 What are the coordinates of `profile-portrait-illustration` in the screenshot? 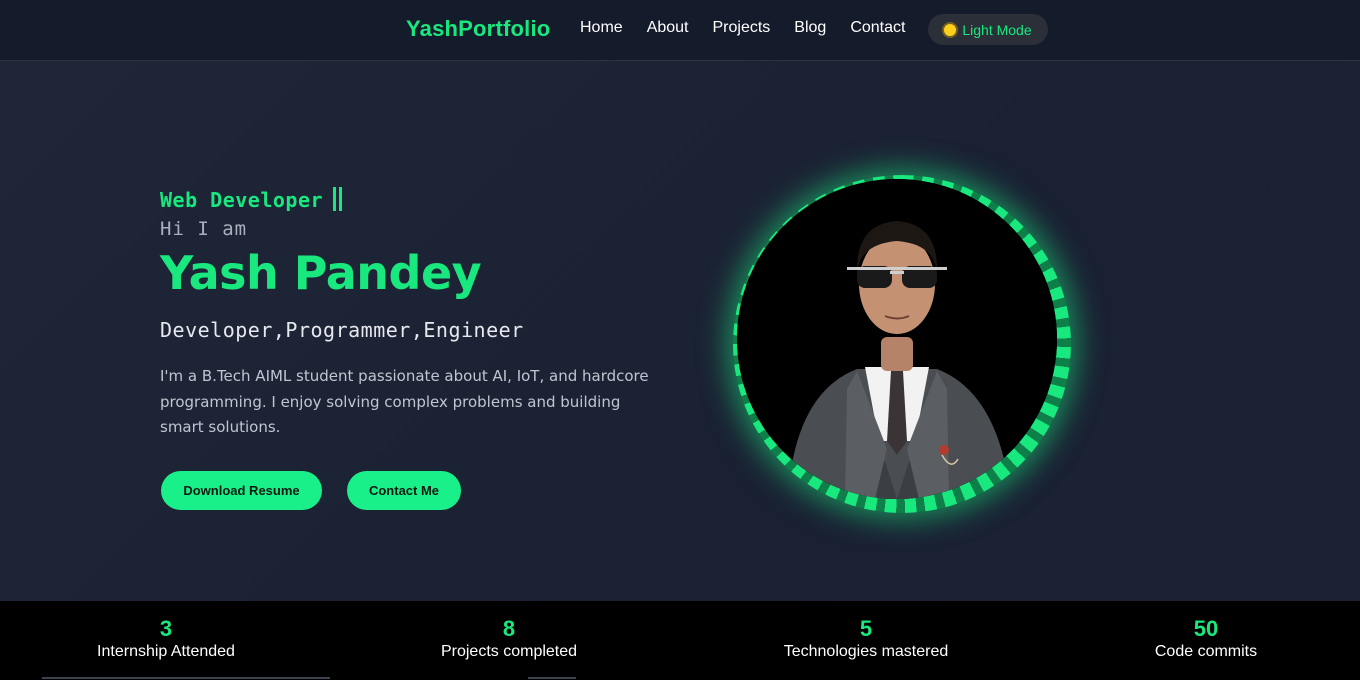 It's located at (897, 339).